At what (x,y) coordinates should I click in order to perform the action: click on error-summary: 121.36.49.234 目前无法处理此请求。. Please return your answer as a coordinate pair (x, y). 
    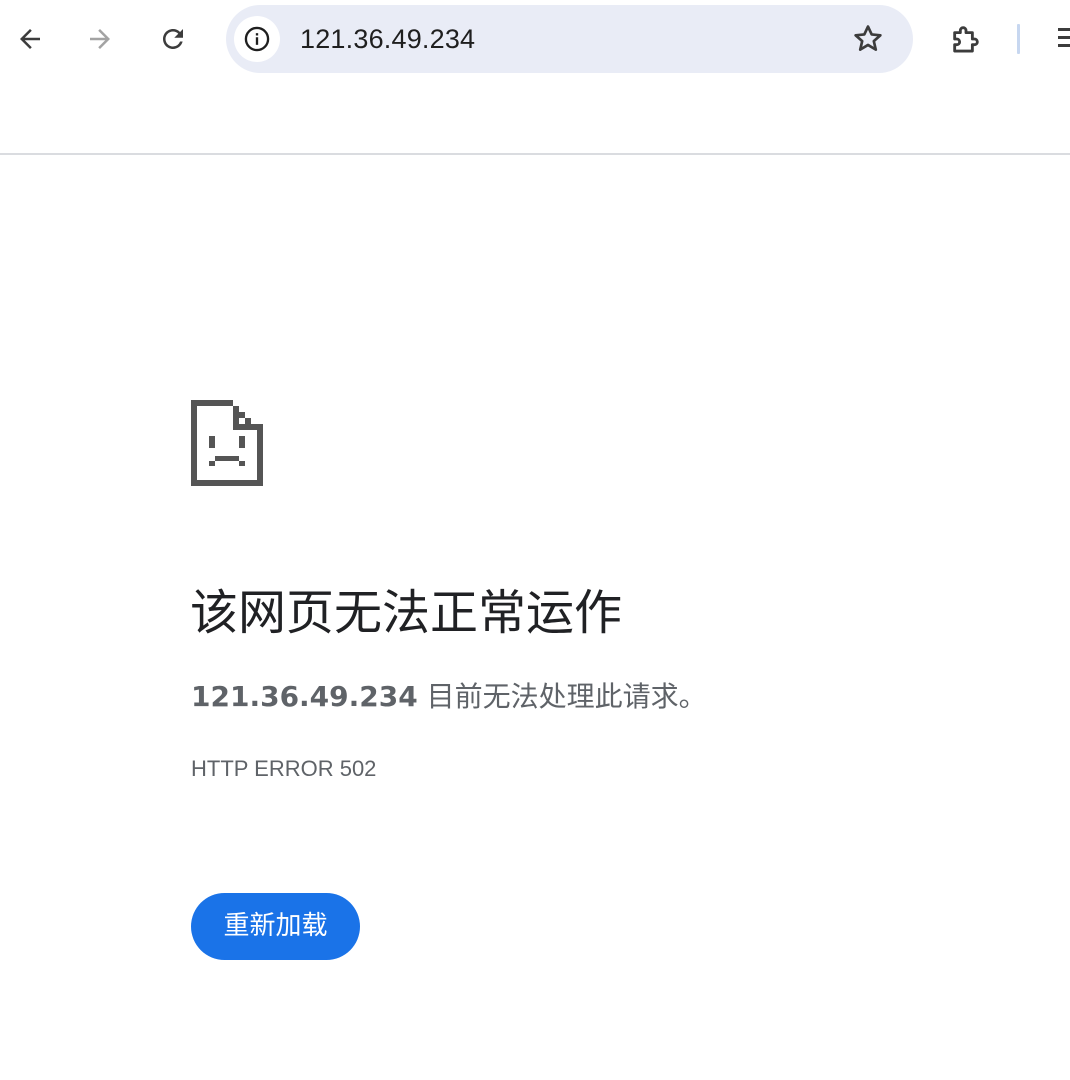
    Looking at the image, I should click on (449, 697).